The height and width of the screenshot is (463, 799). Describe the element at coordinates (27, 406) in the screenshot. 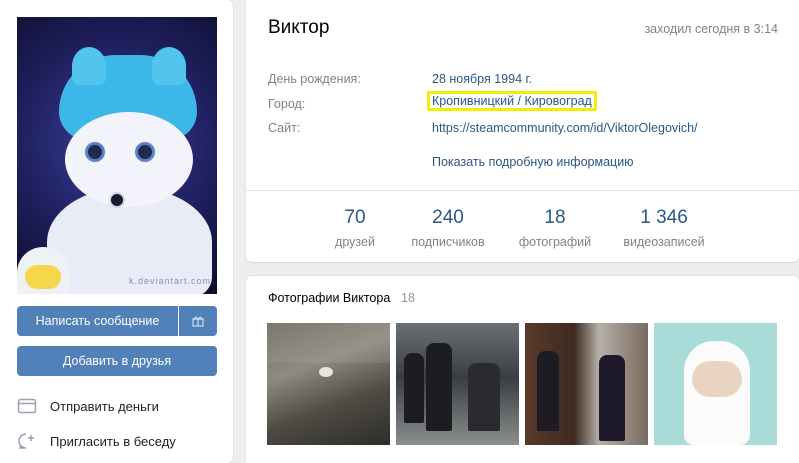

I see `wallet-icon` at that location.